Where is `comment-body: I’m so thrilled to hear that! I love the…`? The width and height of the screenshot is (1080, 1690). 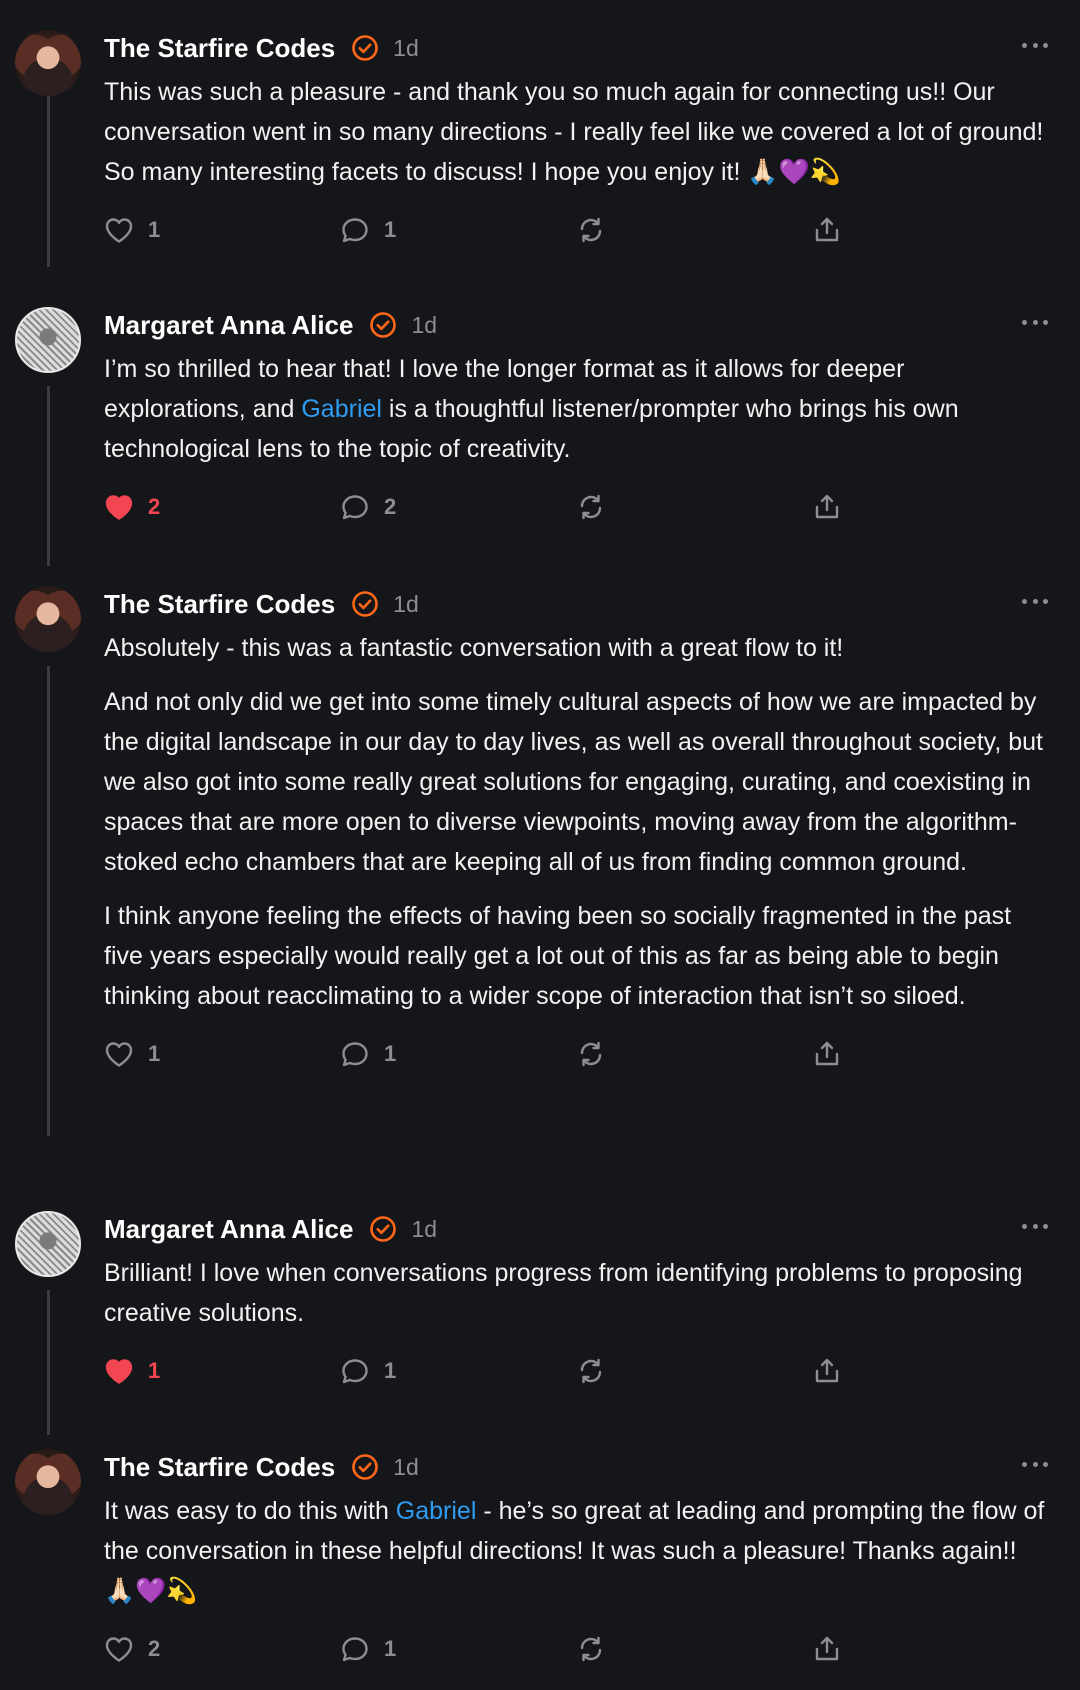 comment-body: I’m so thrilled to hear that! I love the… is located at coordinates (576, 409).